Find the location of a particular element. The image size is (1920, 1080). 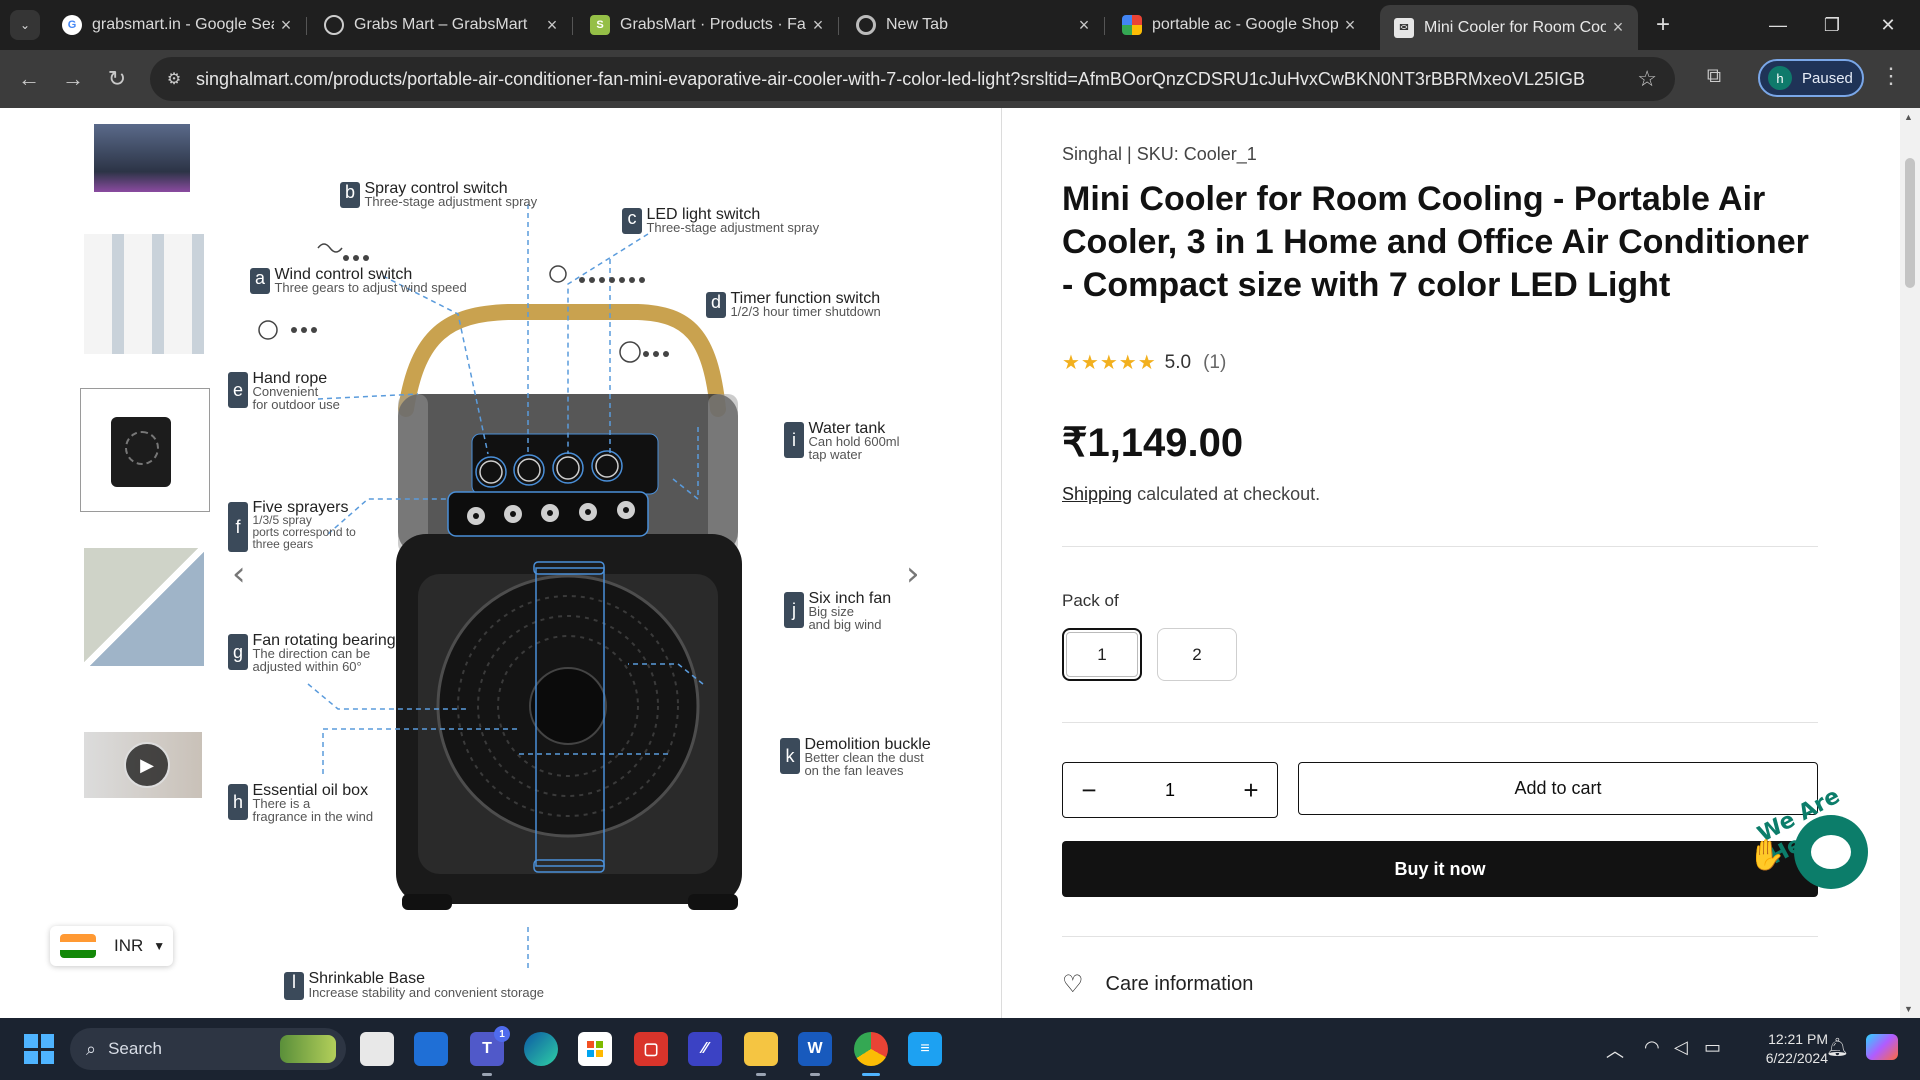

powerpoint-icon: ▢ is located at coordinates (651, 1049).